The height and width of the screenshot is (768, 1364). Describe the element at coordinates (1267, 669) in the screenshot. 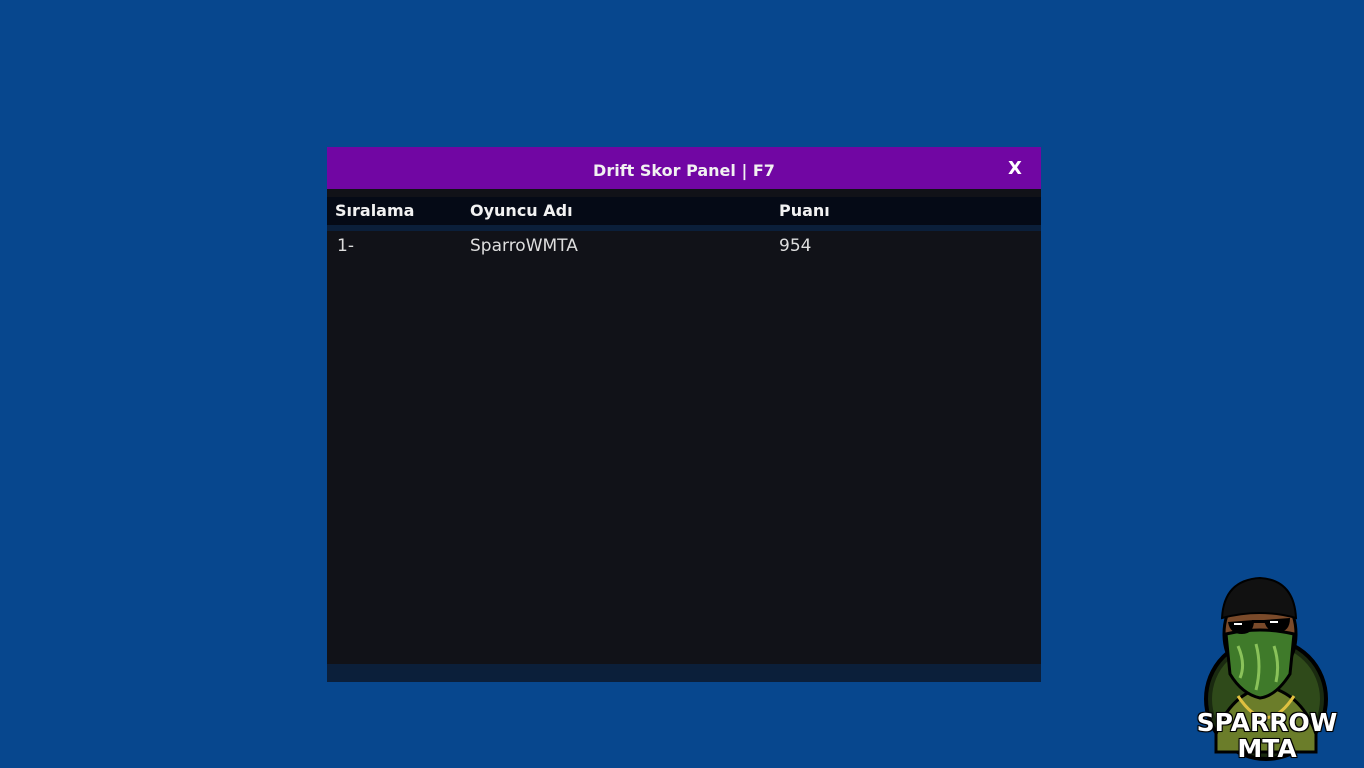

I see `sparrow-mta-logo: SPARROW MTA` at that location.